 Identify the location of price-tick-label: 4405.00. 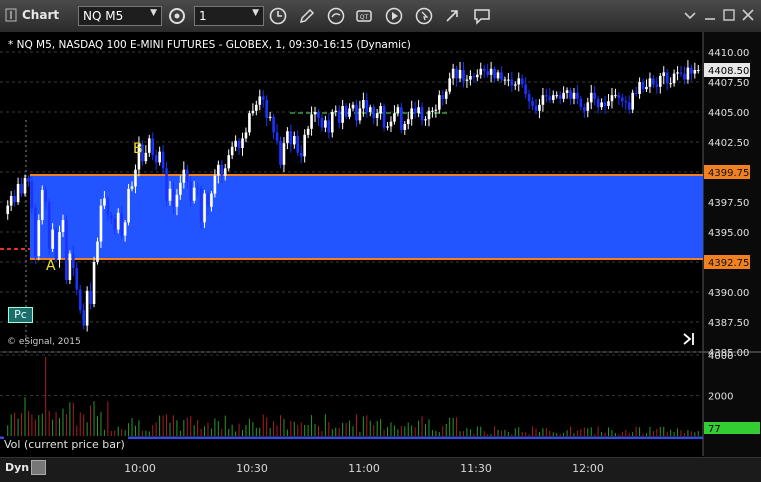
(728, 113).